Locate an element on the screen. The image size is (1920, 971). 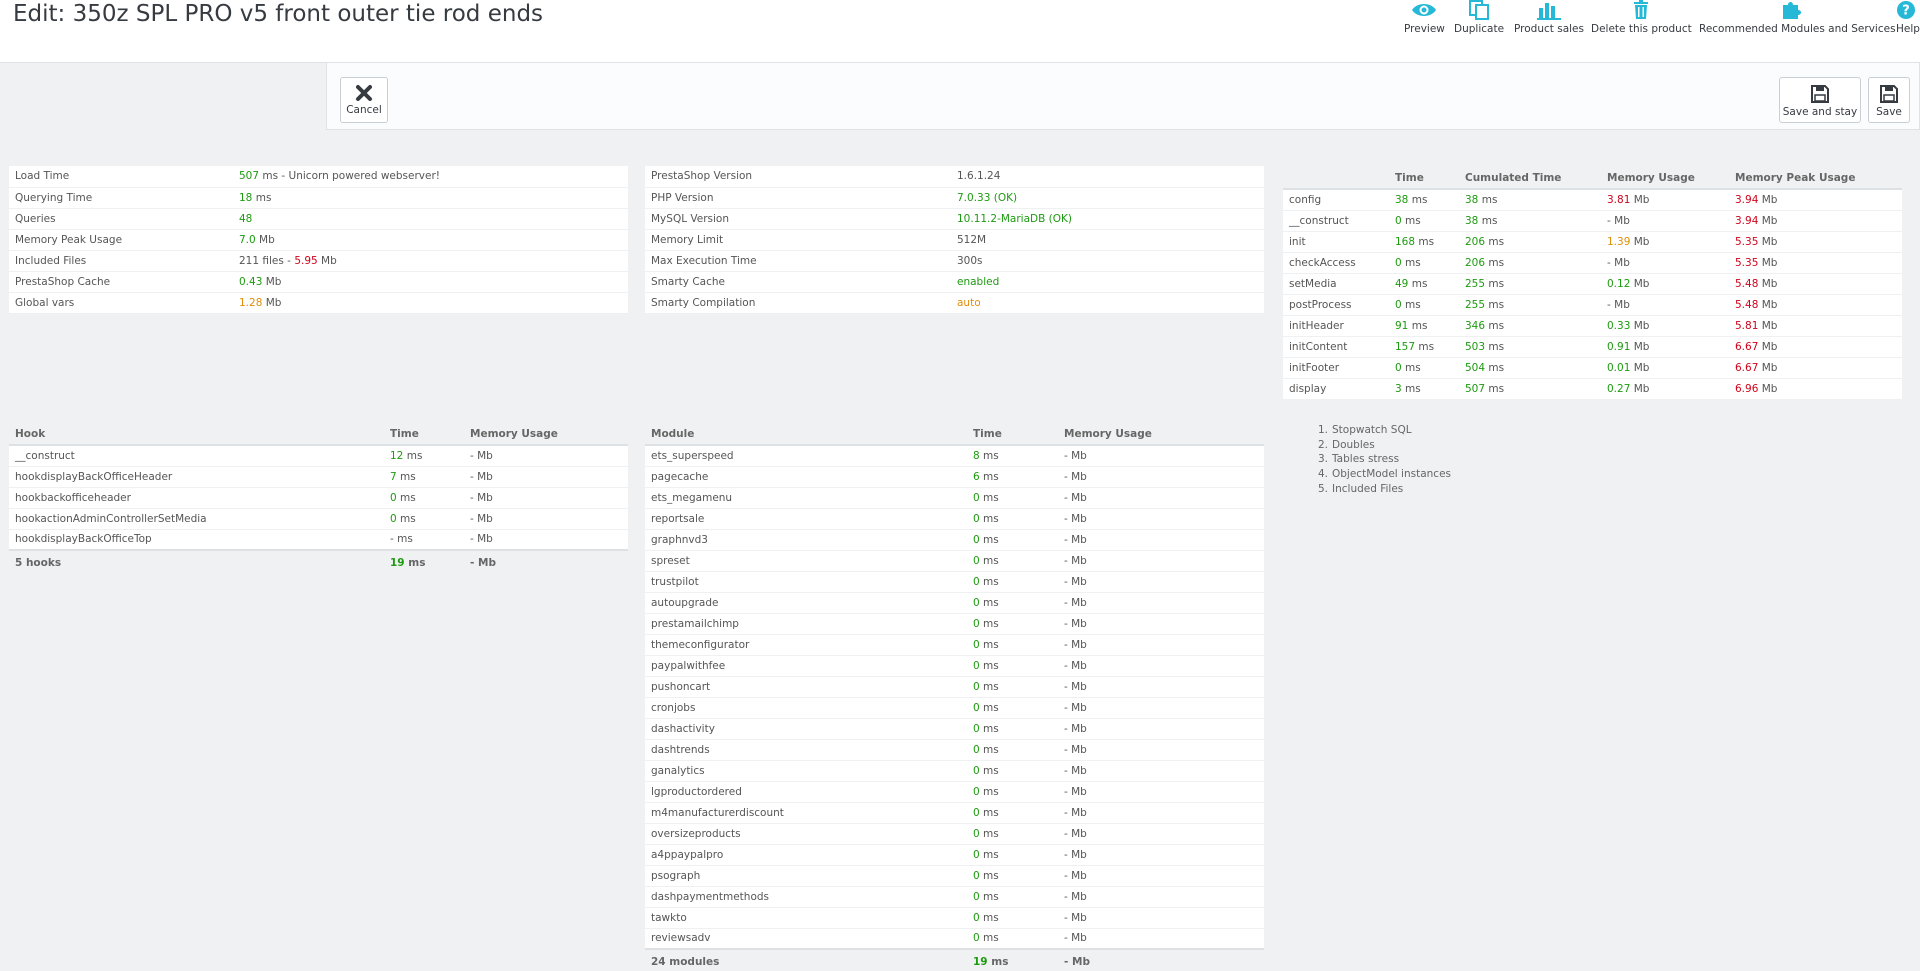
module-time: 6 ms is located at coordinates (1012, 477).